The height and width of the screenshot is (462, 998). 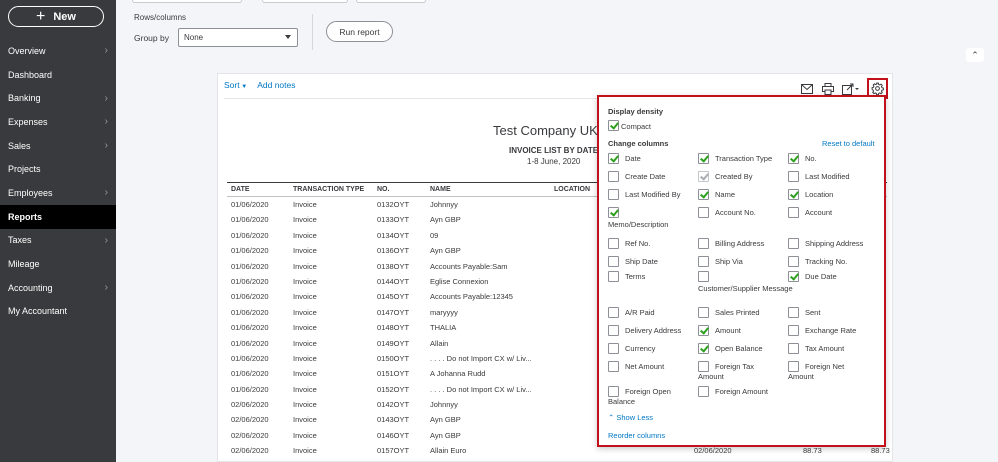 I want to click on table-cell: 02/06/2020, so click(x=713, y=451).